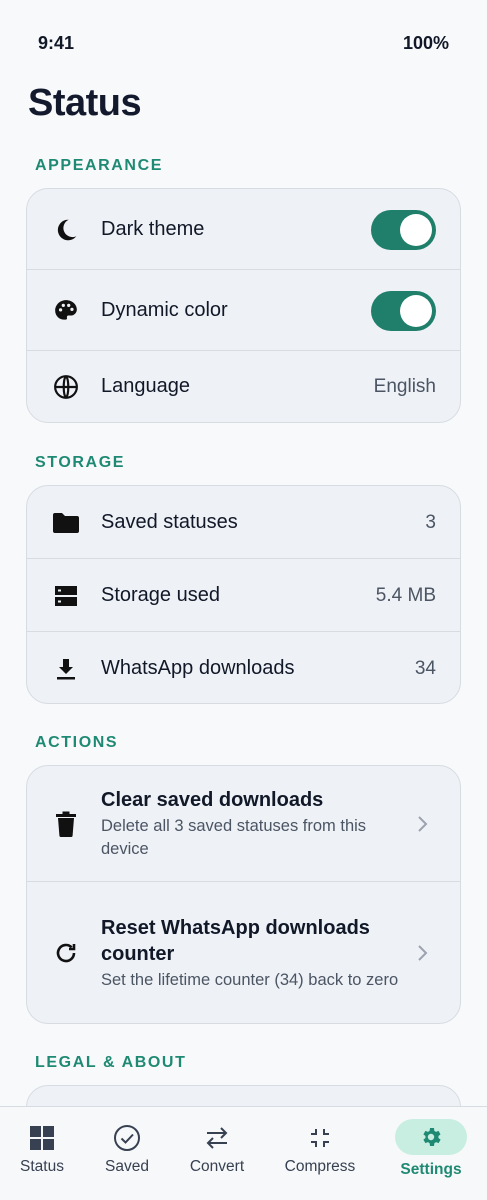  What do you see at coordinates (243, 310) in the screenshot?
I see `dynamic-color-row: Dynamic color` at bounding box center [243, 310].